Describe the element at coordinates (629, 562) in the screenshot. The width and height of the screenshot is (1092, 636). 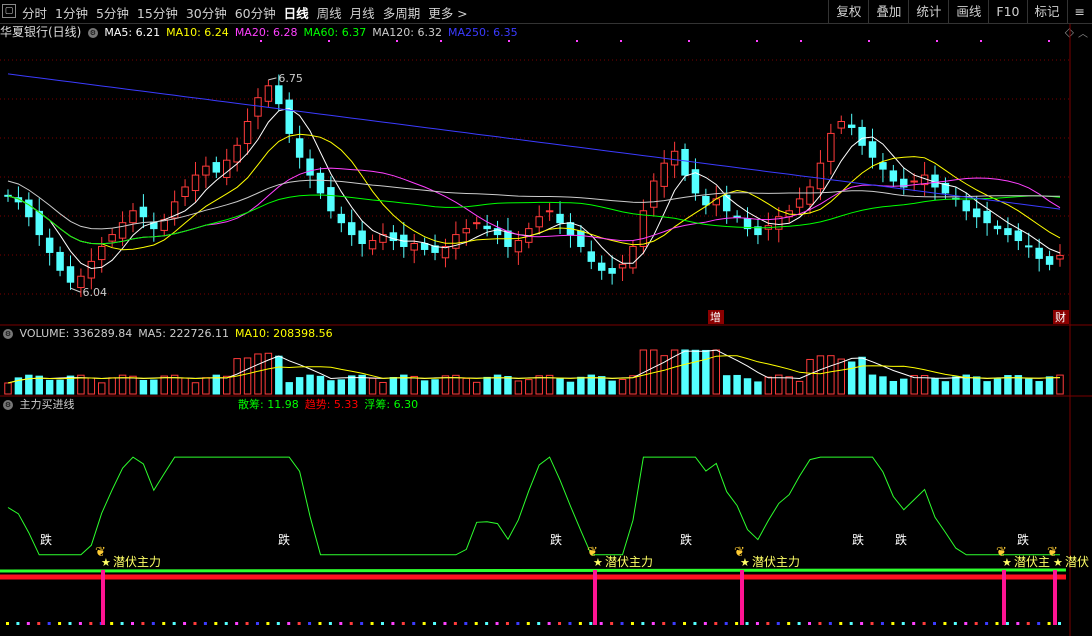
I see `signal-label: 潜伏主力` at that location.